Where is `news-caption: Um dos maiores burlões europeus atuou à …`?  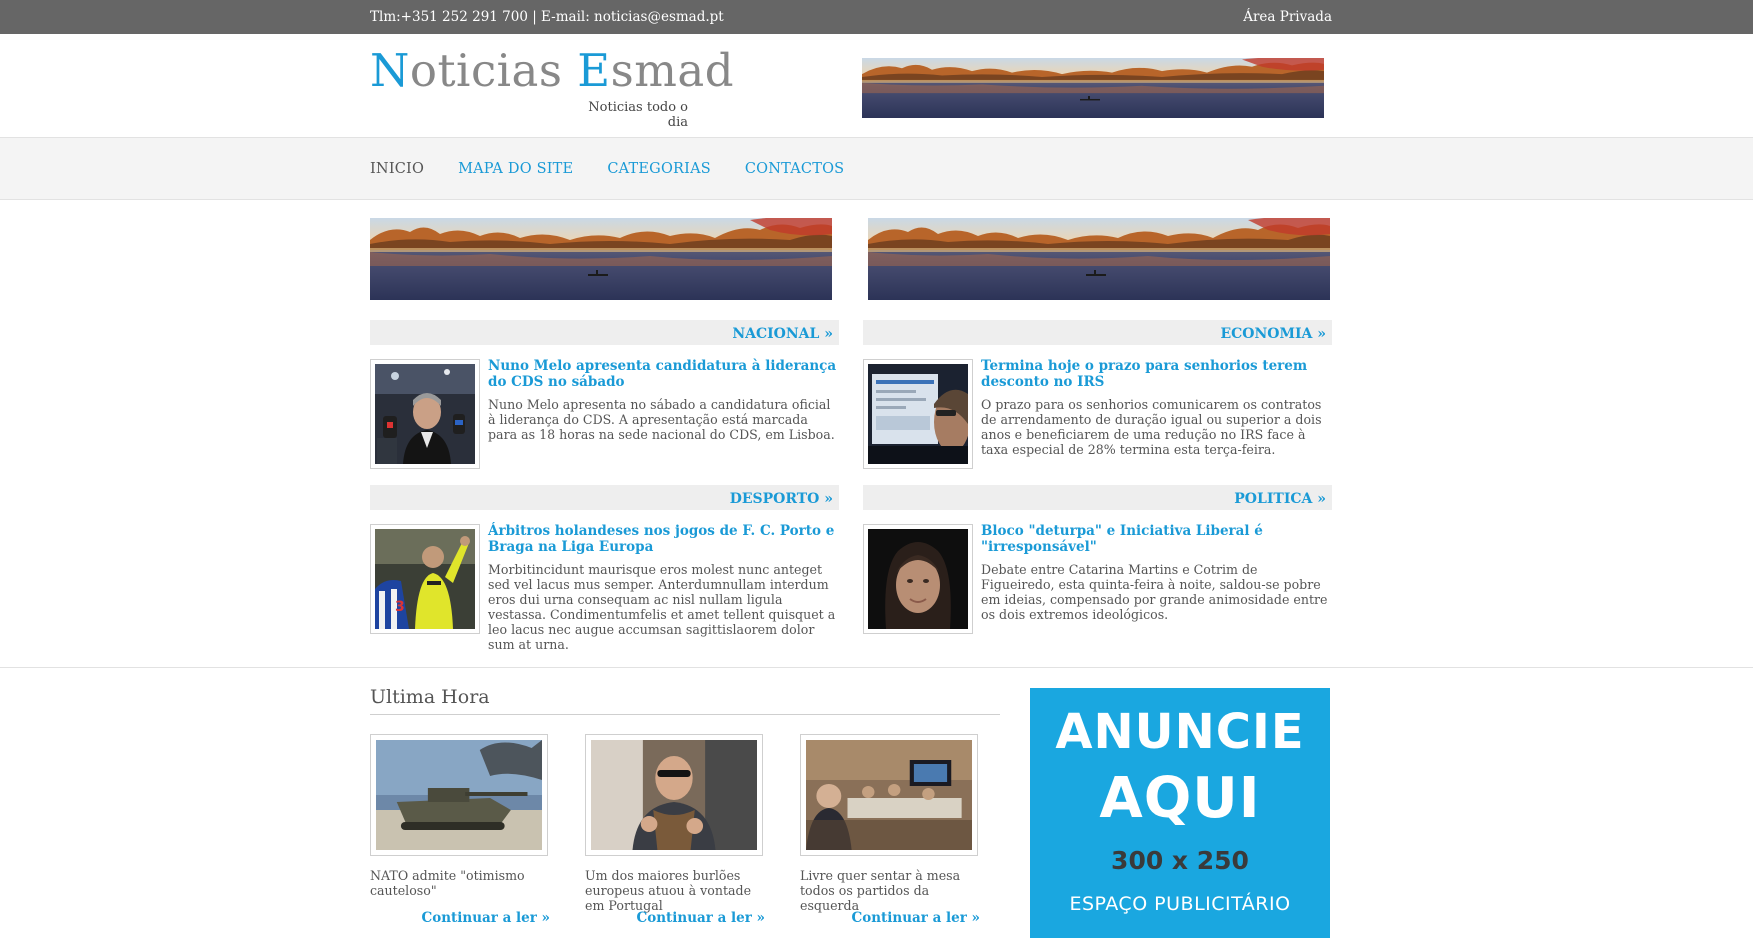
news-caption: Um dos maiores burlões europeus atuou à … is located at coordinates (668, 890).